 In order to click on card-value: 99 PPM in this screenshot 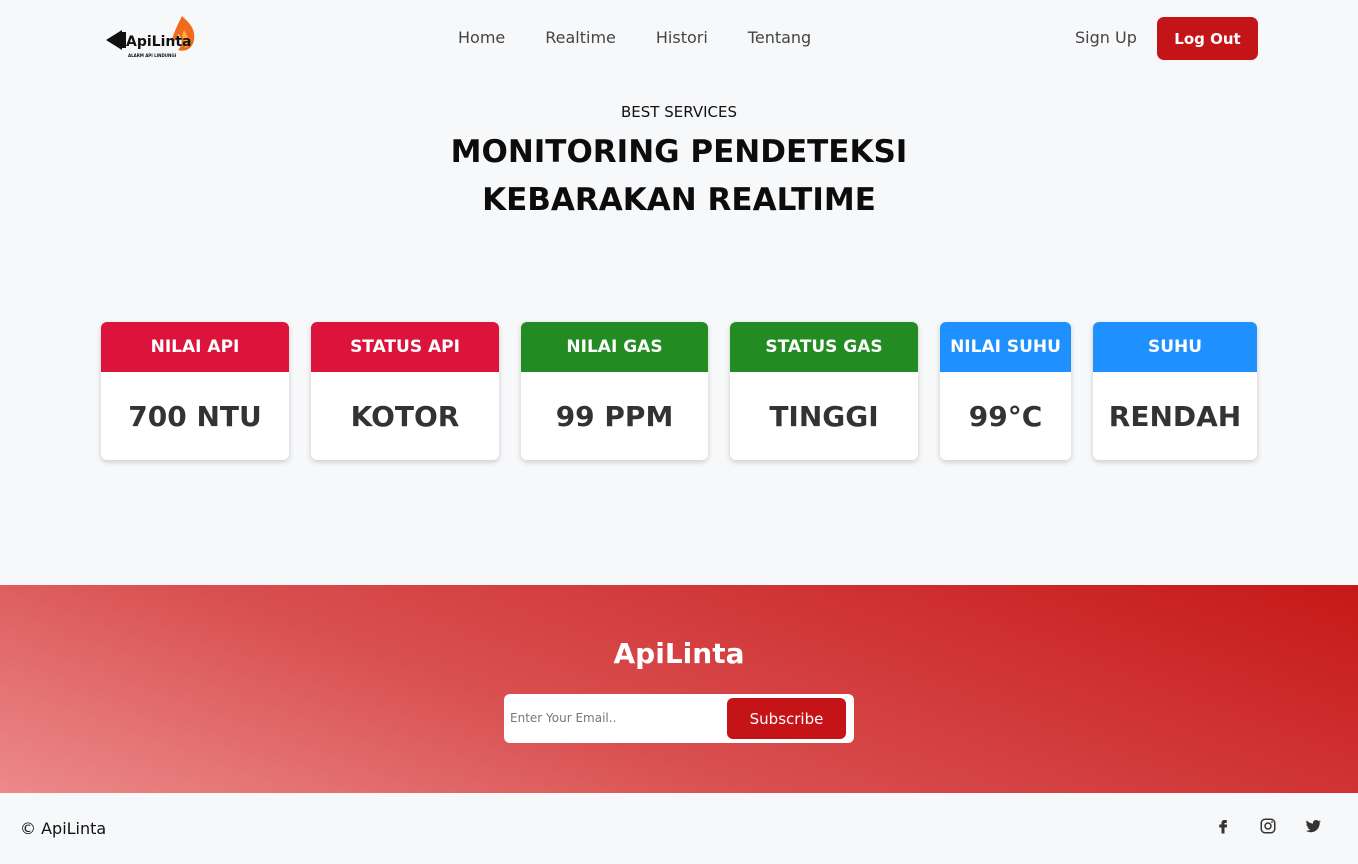, I will do `click(614, 416)`.